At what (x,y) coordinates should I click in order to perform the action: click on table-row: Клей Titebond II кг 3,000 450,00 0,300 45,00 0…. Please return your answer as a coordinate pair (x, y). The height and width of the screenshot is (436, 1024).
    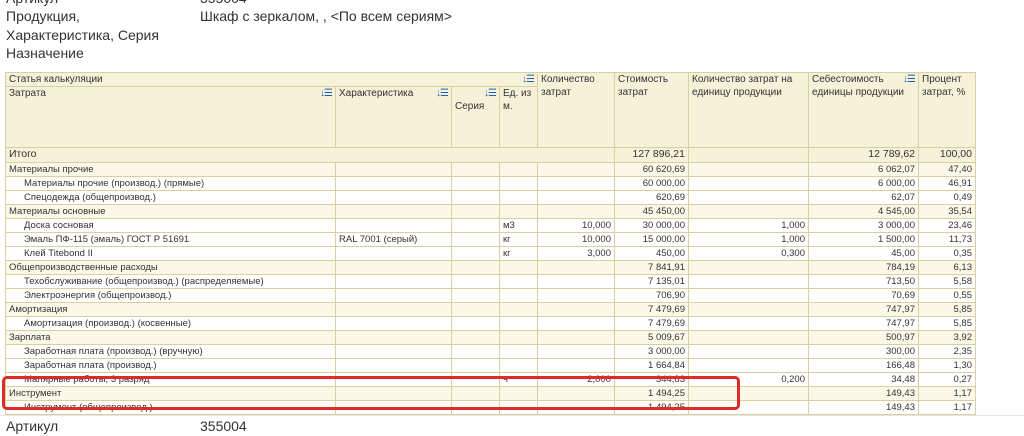
    Looking at the image, I should click on (490, 253).